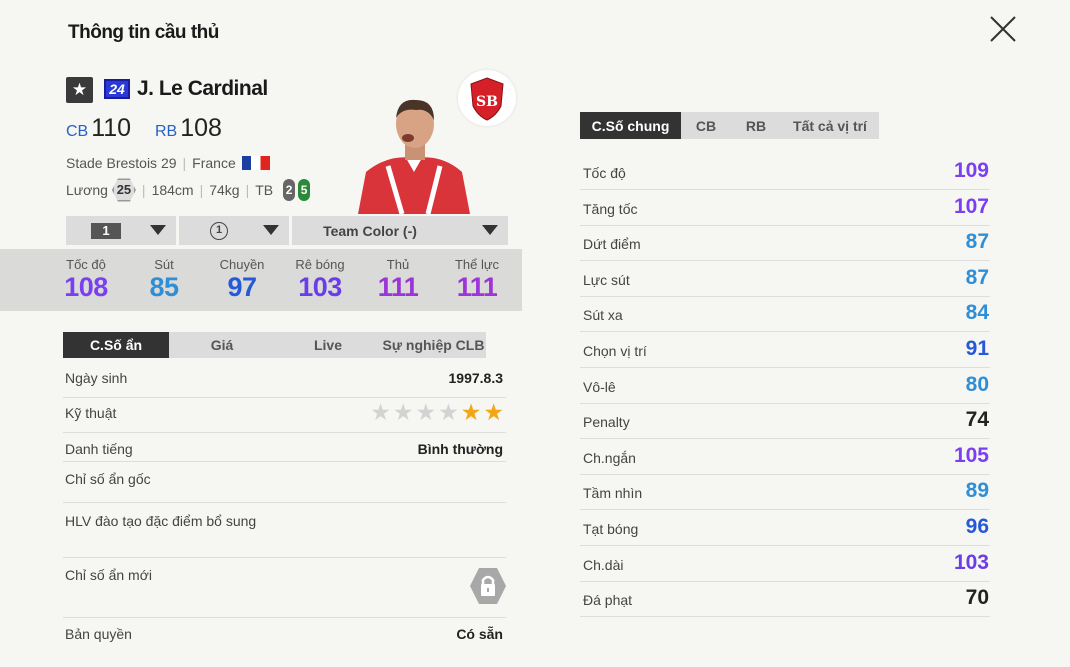  What do you see at coordinates (785, 386) in the screenshot?
I see `stat-row: Vô-lê 80` at bounding box center [785, 386].